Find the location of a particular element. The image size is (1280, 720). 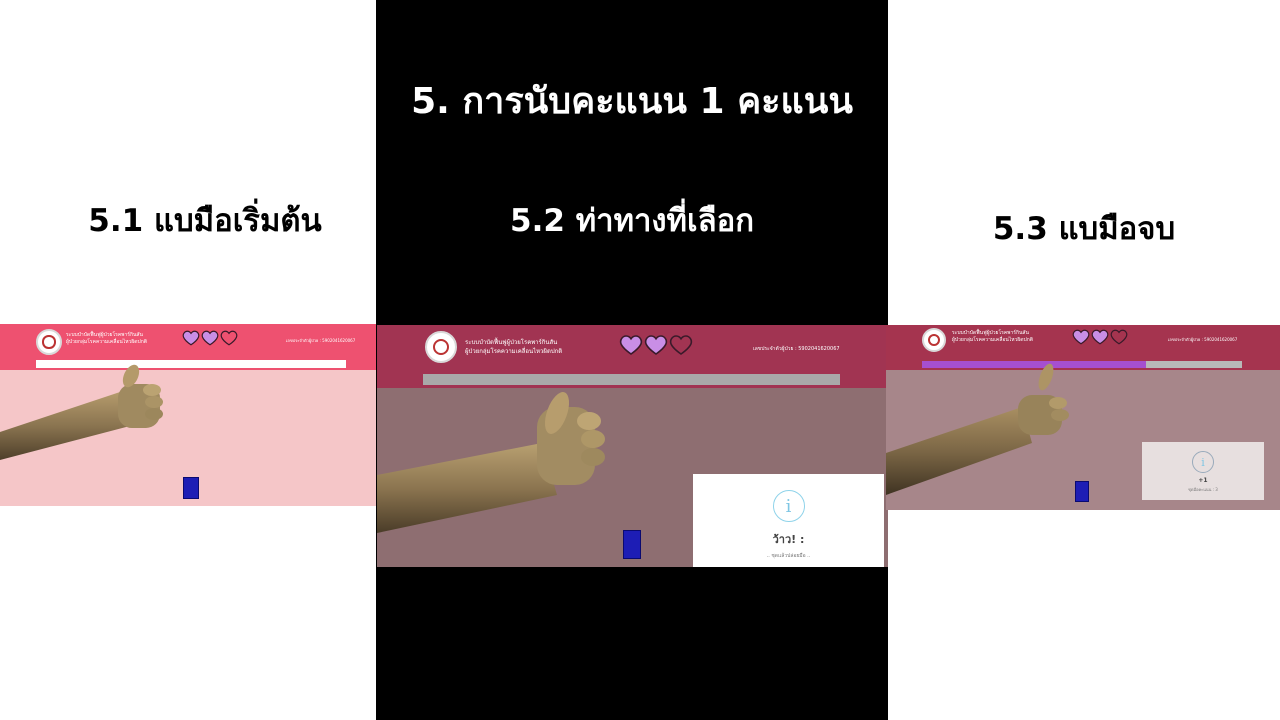

score-popup: i +1 ชุดมือคะแนน : 3 is located at coordinates (1203, 471).